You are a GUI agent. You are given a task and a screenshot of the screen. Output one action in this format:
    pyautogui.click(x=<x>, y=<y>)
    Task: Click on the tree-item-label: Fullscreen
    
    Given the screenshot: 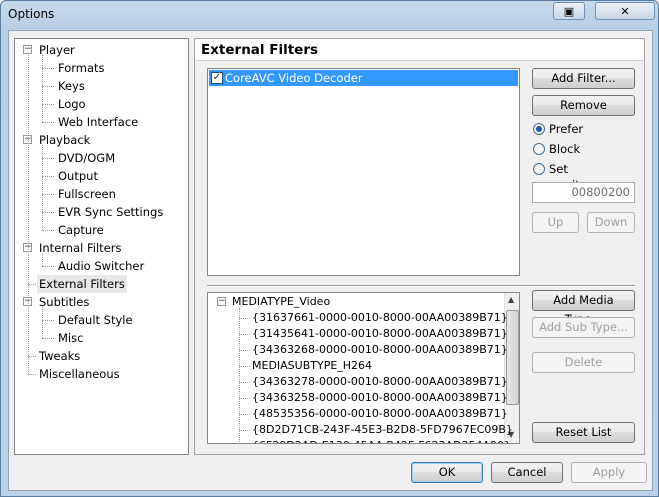 What is the action you would take?
    pyautogui.click(x=87, y=194)
    